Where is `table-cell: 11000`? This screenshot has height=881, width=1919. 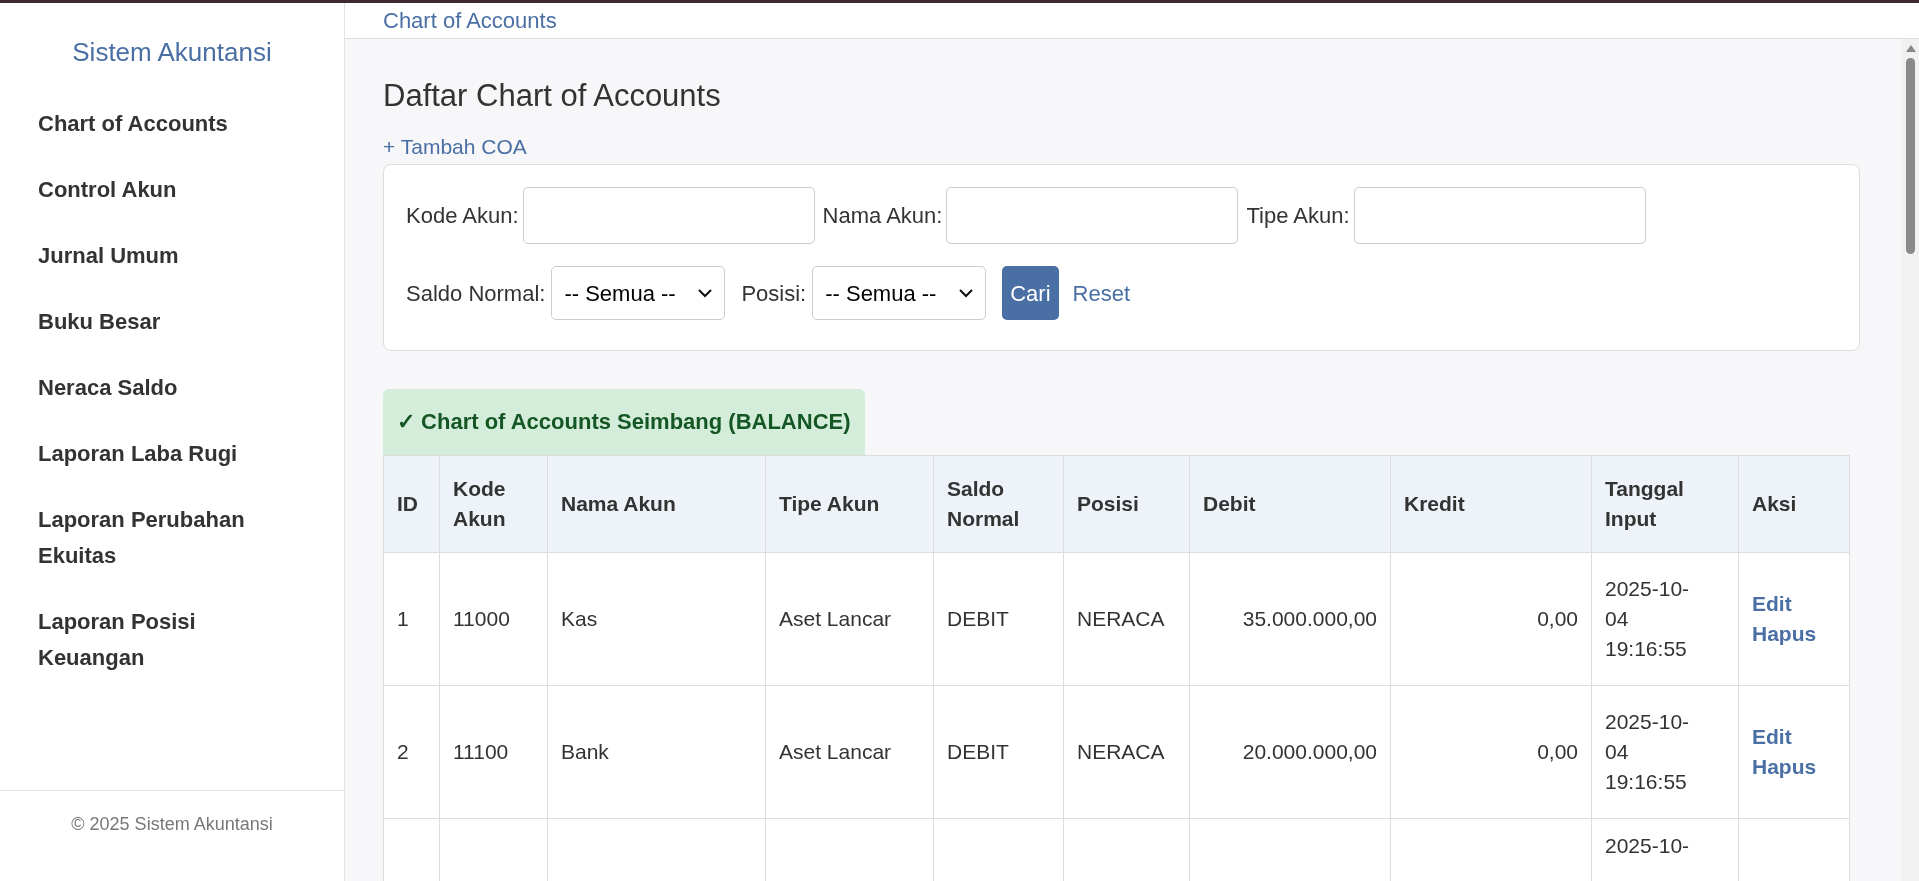
table-cell: 11000 is located at coordinates (481, 618).